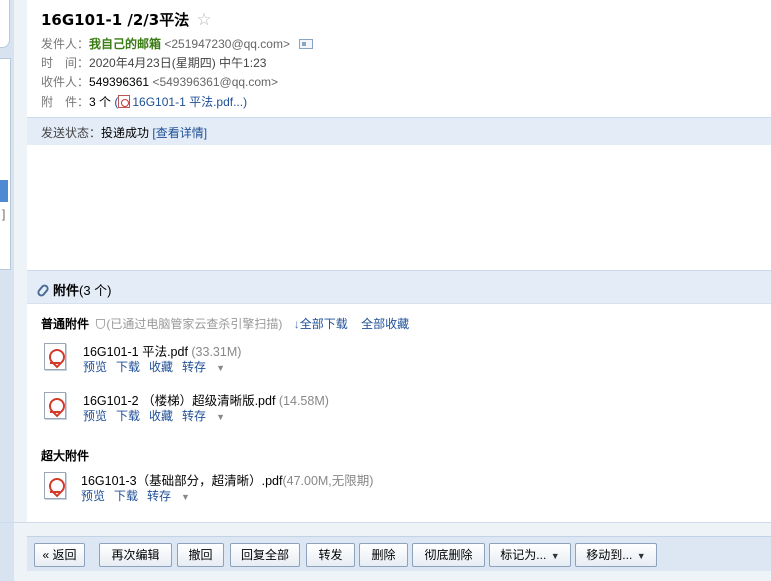 This screenshot has width=771, height=581. Describe the element at coordinates (399, 131) in the screenshot. I see `send-status-bar: 发送状态：投递成功 [查看详情]` at that location.